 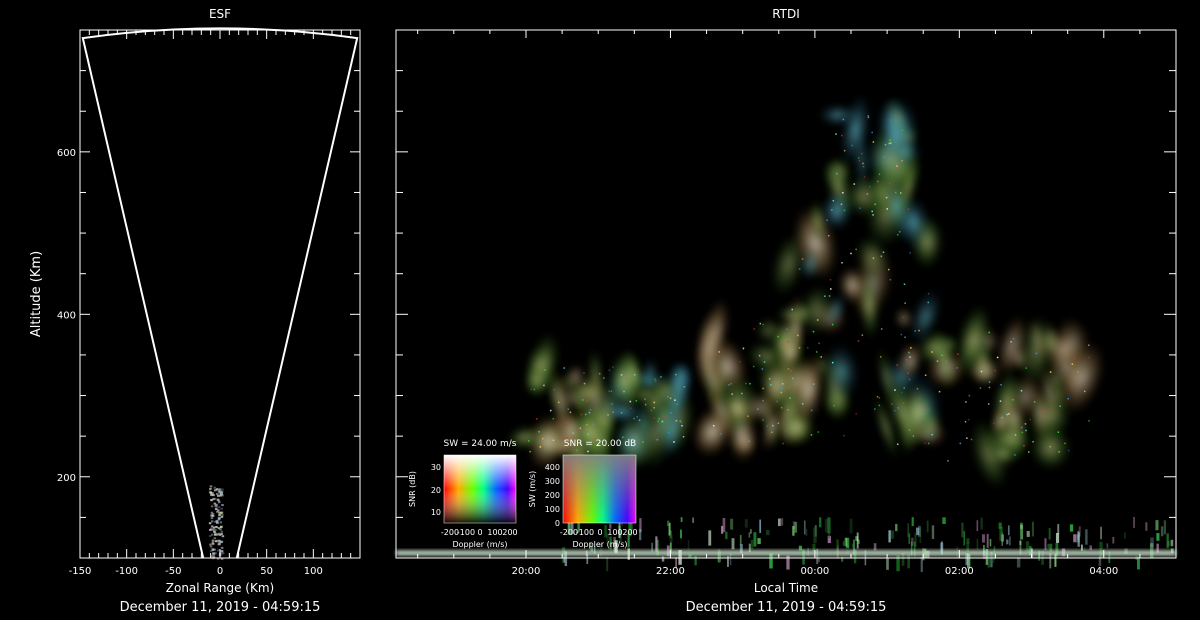 I want to click on esf-xtick-label: 100, so click(x=313, y=571).